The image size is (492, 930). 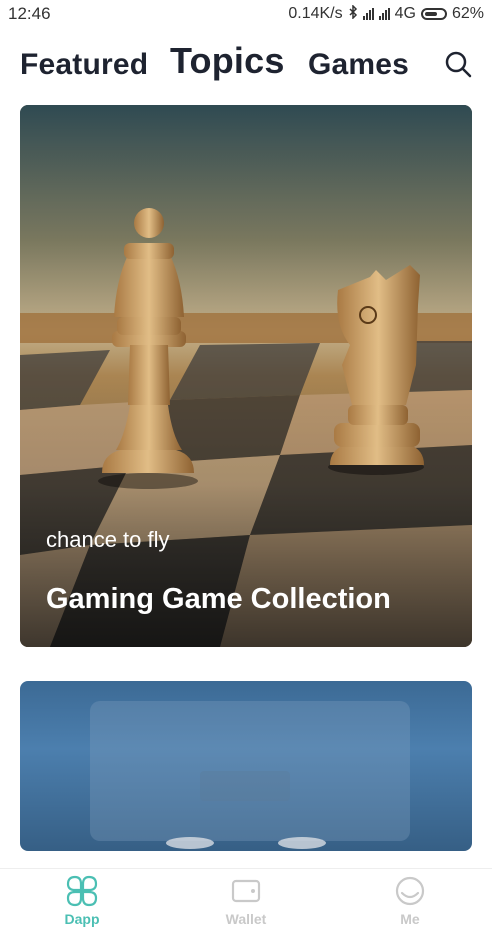 I want to click on battery-level: 62%, so click(x=467, y=13).